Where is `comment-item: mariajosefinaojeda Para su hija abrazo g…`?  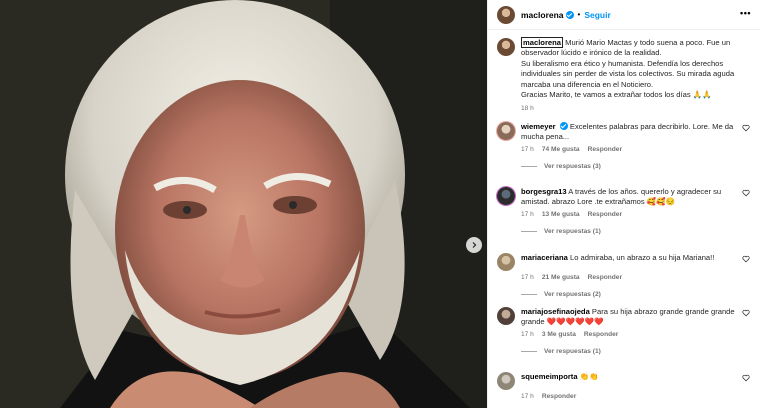 comment-item: mariajosefinaojeda Para su hija abrazo g… is located at coordinates (627, 331).